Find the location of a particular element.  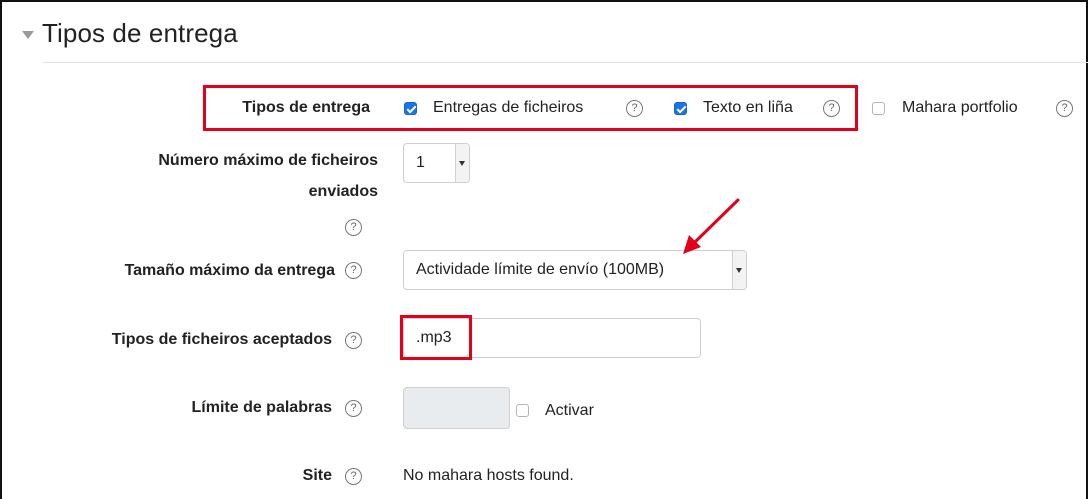

section-header: Tipos de entrega is located at coordinates (130, 33).